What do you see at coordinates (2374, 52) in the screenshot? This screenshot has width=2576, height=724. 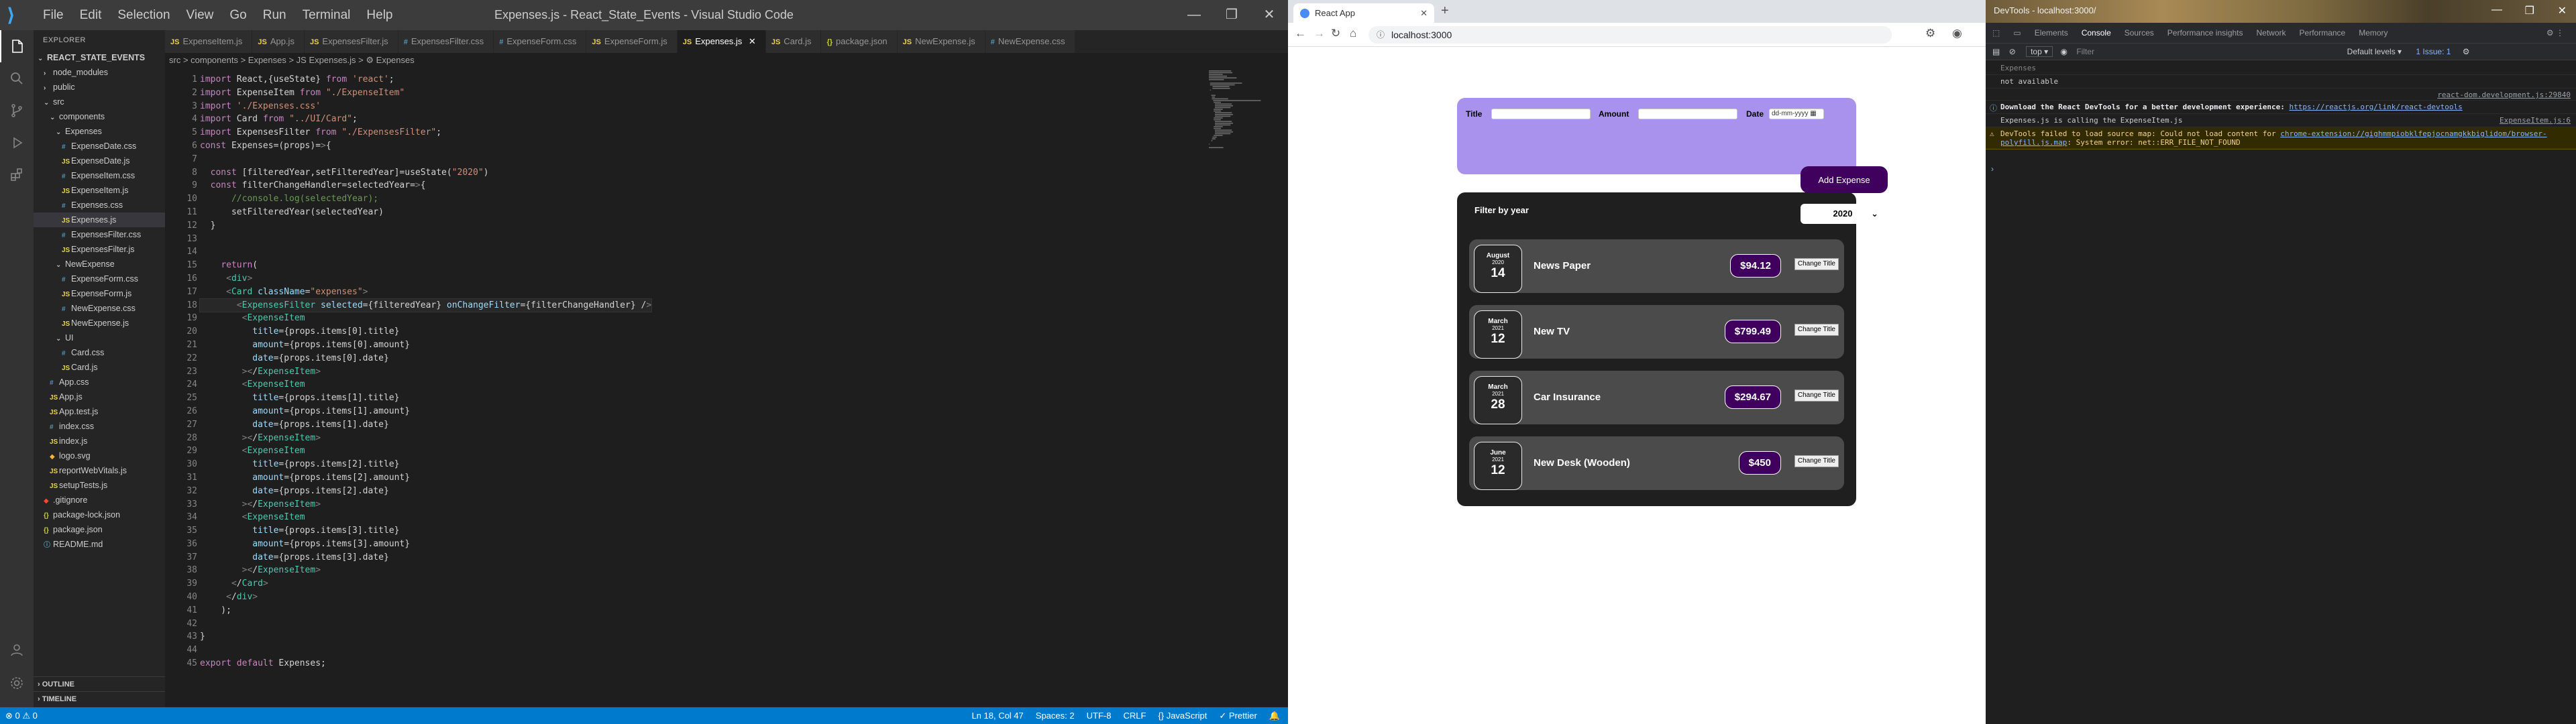 I see `log-levels-dropdown: Default levels ▾` at bounding box center [2374, 52].